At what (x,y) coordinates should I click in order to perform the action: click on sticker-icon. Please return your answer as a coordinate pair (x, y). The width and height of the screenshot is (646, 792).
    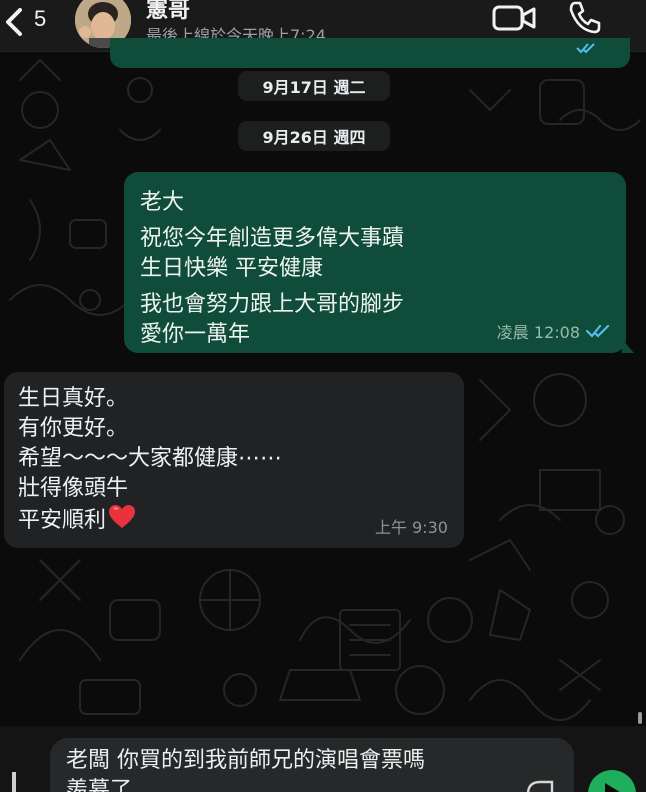
    Looking at the image, I should click on (540, 786).